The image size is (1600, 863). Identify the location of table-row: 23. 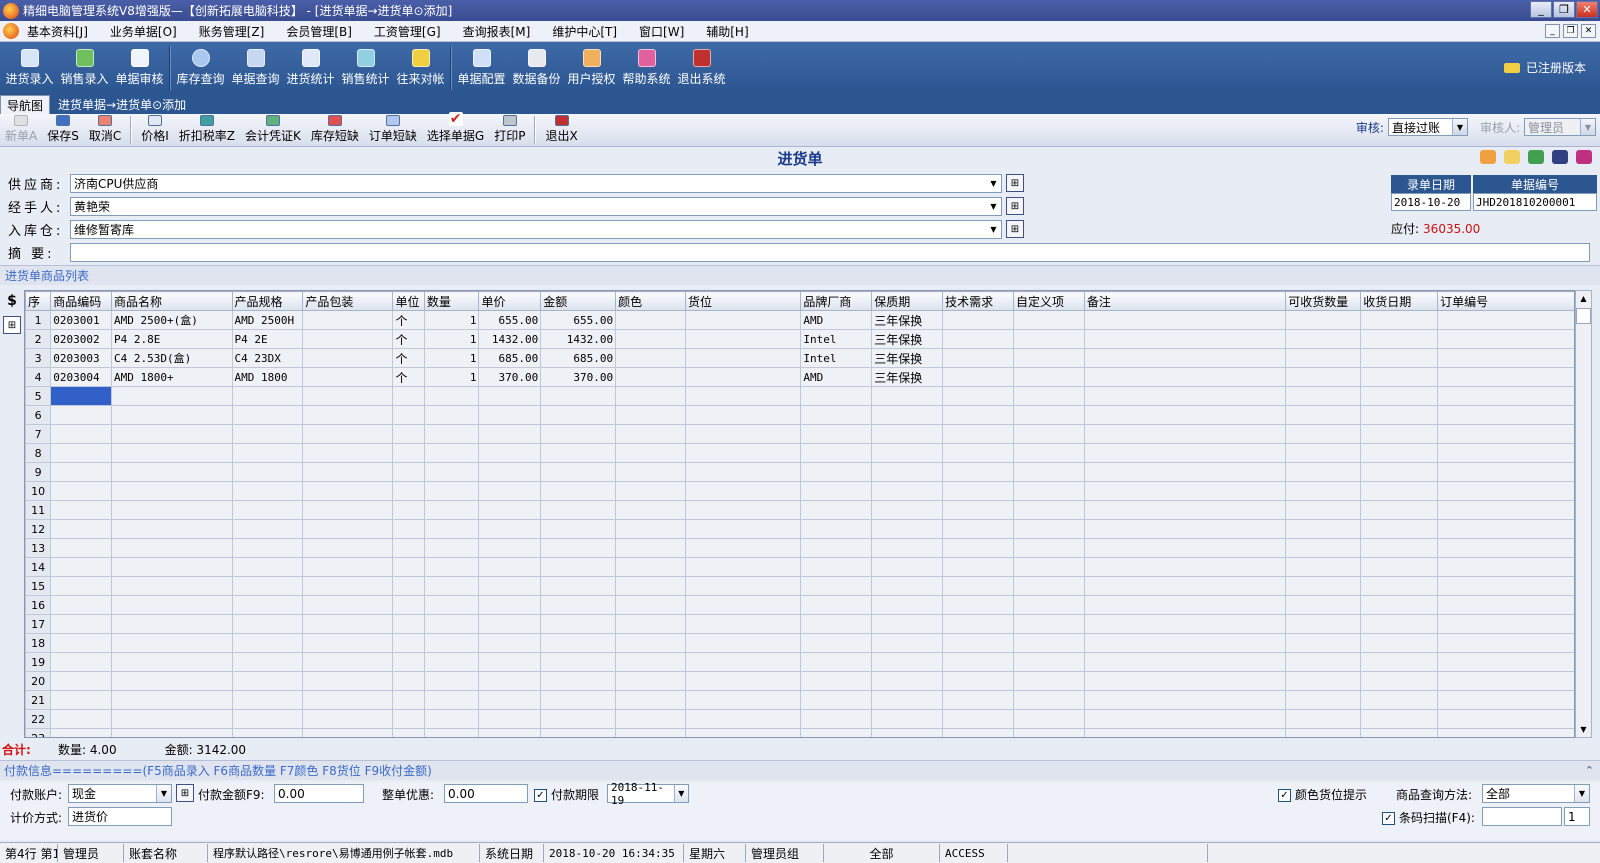
(799, 732).